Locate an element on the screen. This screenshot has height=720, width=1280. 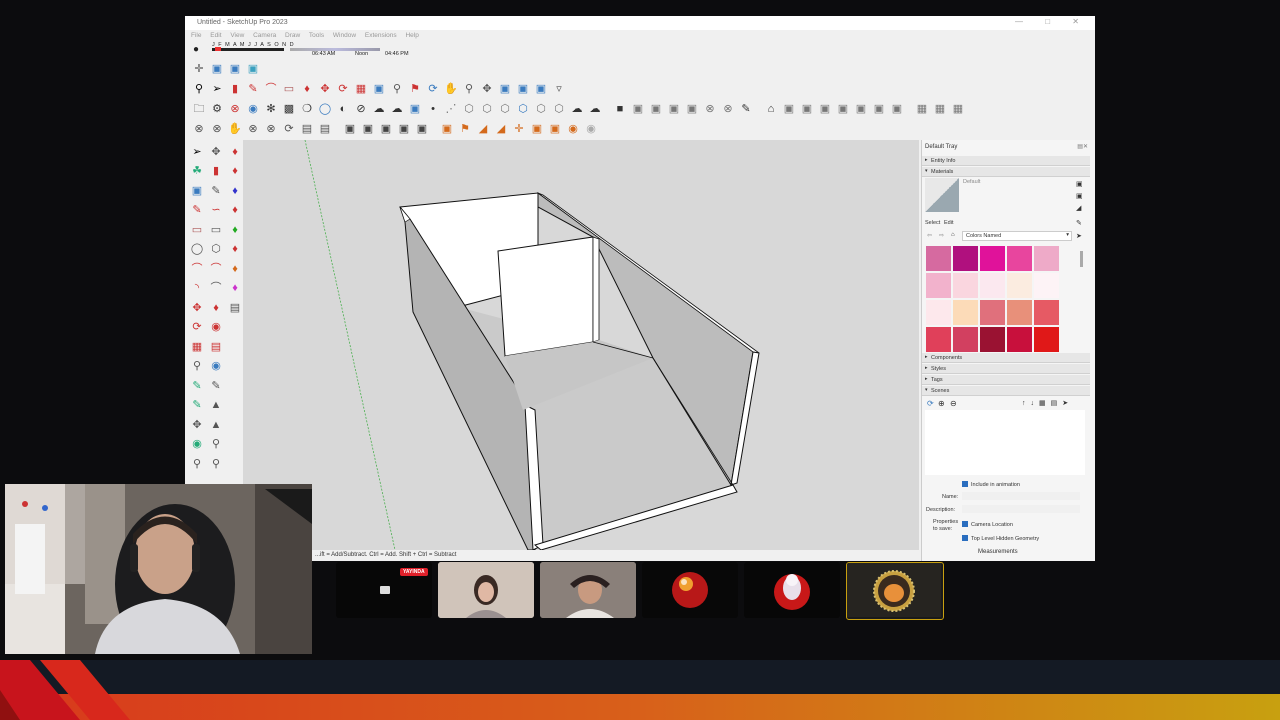
rotate-tool-icon: ⟳ is located at coordinates (197, 328).